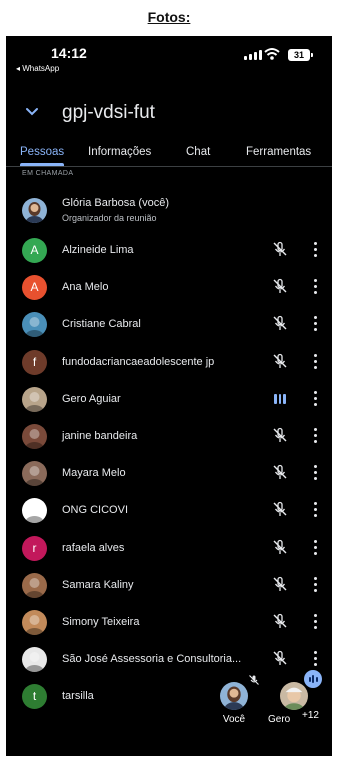 The width and height of the screenshot is (338, 758). Describe the element at coordinates (169, 287) in the screenshot. I see `participant-row: A Ana Melo` at that location.